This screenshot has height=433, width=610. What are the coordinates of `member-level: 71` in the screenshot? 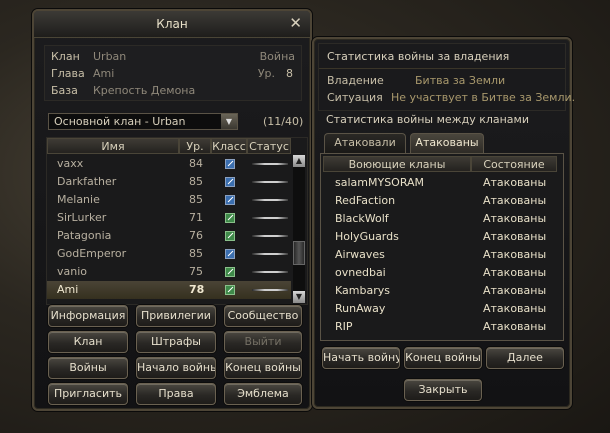 It's located at (196, 217).